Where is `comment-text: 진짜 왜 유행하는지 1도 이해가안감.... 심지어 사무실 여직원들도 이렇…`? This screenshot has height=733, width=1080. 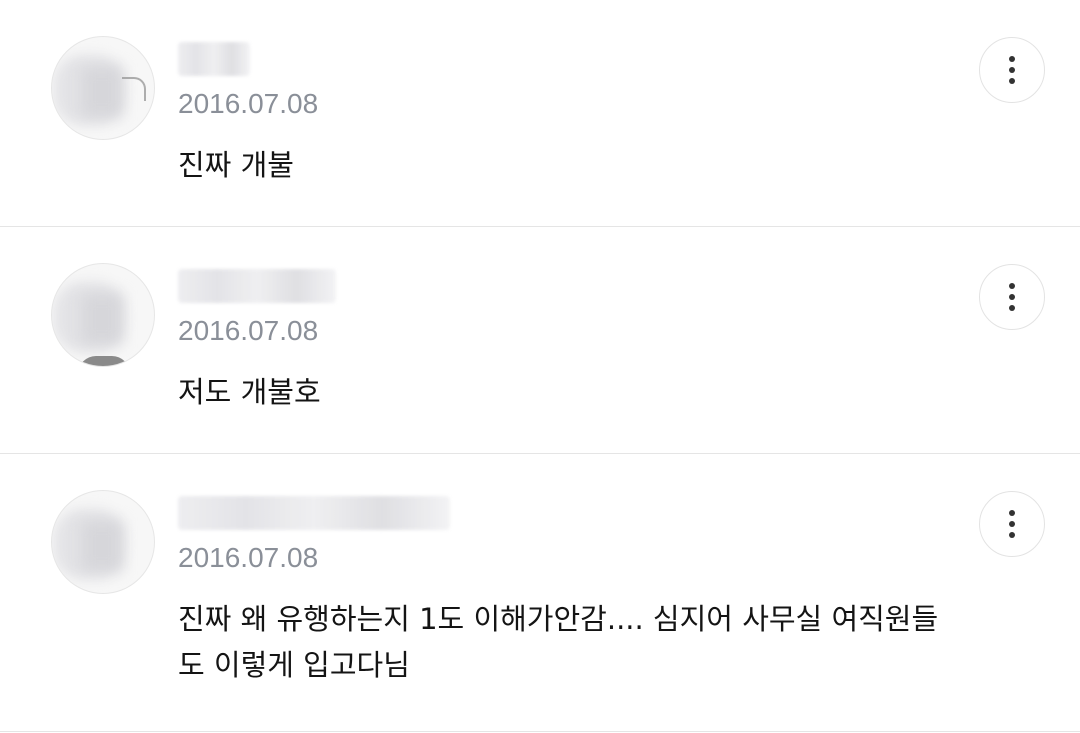 comment-text: 진짜 왜 유행하는지 1도 이해가안감.... 심지어 사무실 여직원들도 이렇… is located at coordinates (558, 642).